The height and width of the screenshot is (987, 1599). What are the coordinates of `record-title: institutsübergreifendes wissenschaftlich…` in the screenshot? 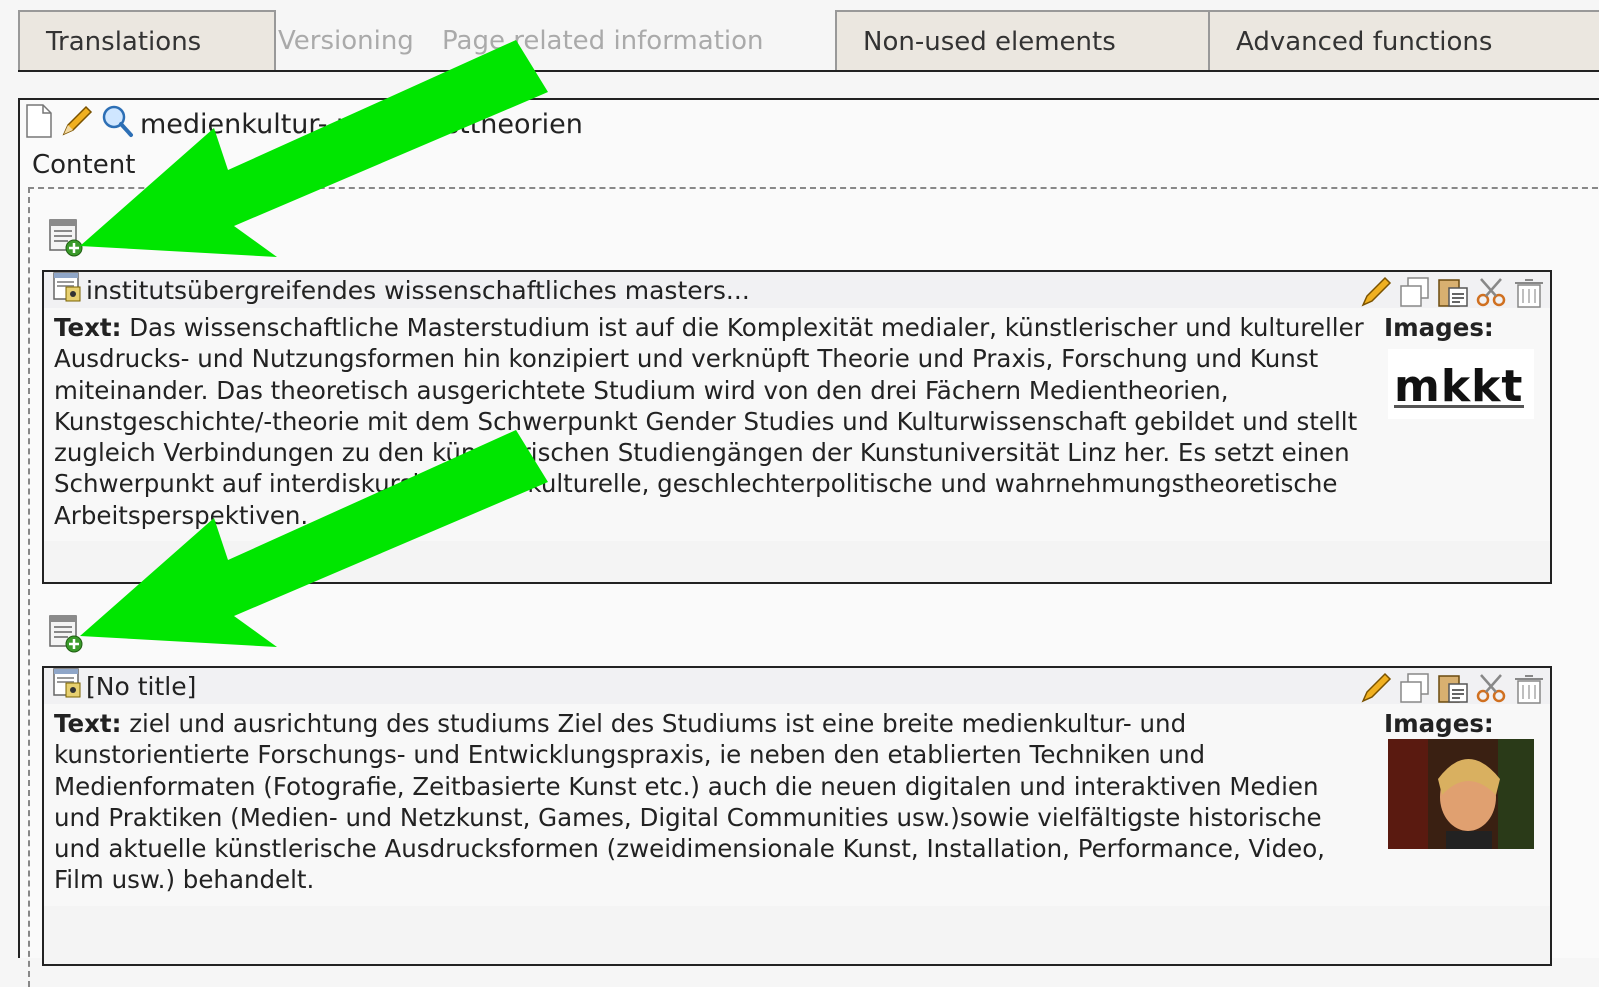 It's located at (418, 290).